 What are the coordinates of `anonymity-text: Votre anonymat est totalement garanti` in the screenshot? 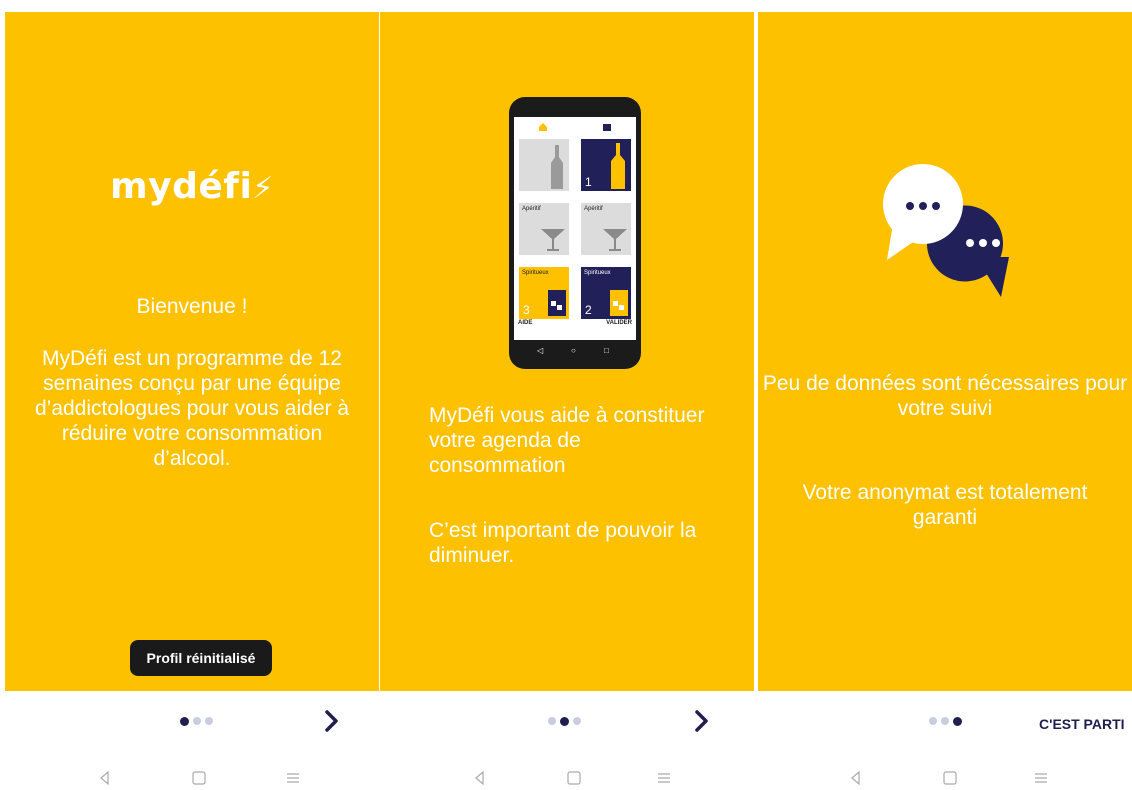 It's located at (945, 505).